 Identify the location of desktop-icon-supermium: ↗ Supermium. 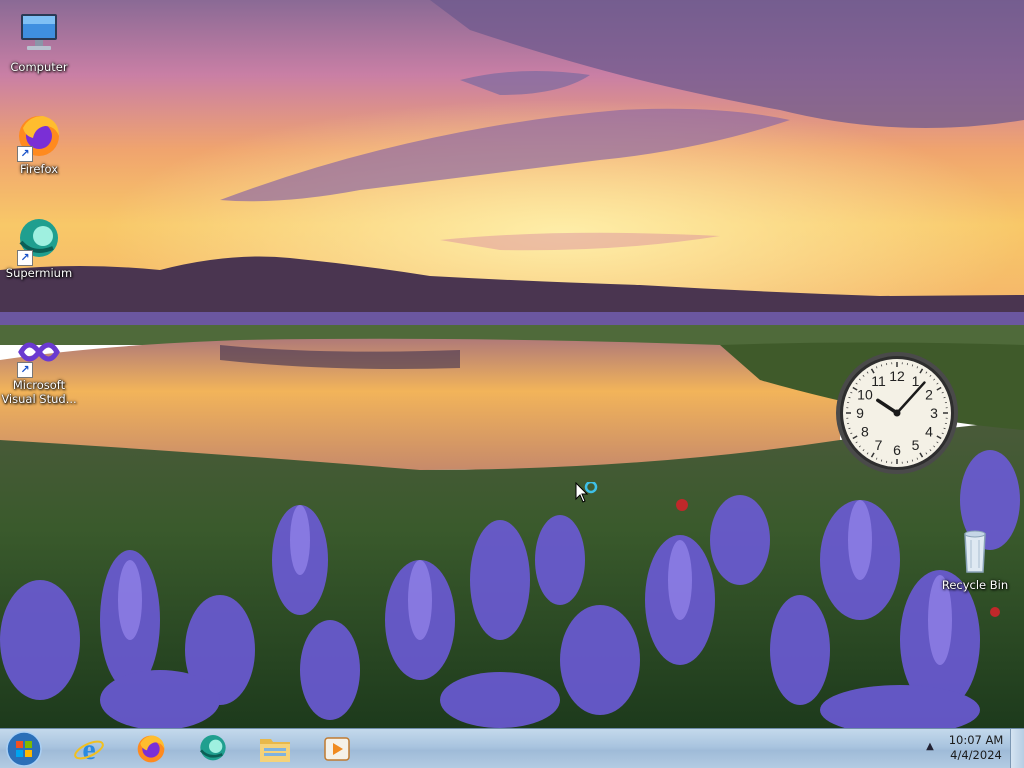
(39, 248).